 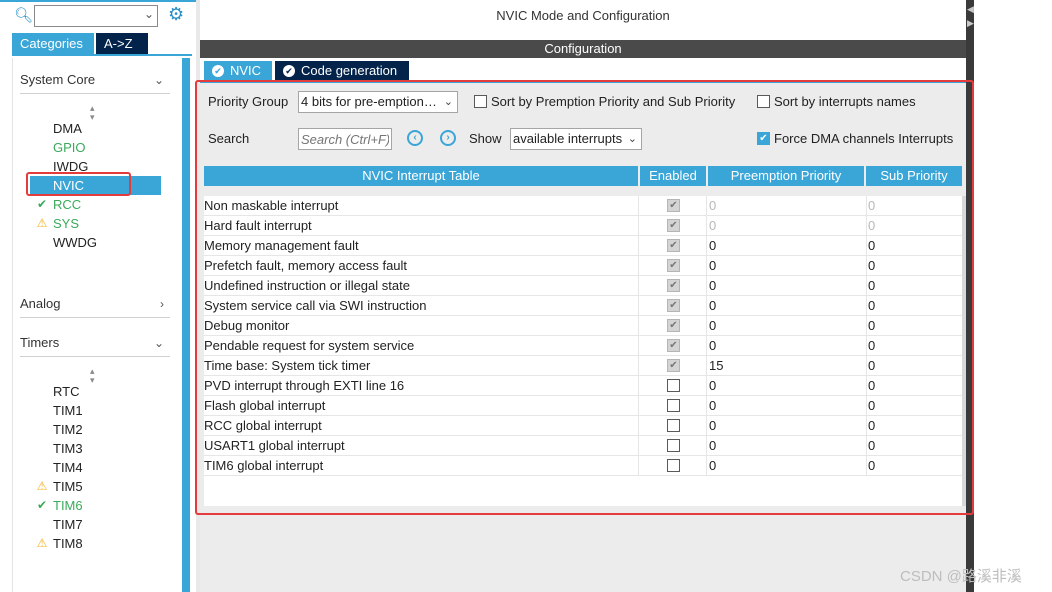 I want to click on sidebar-item-gpio: GPIO, so click(x=95, y=147).